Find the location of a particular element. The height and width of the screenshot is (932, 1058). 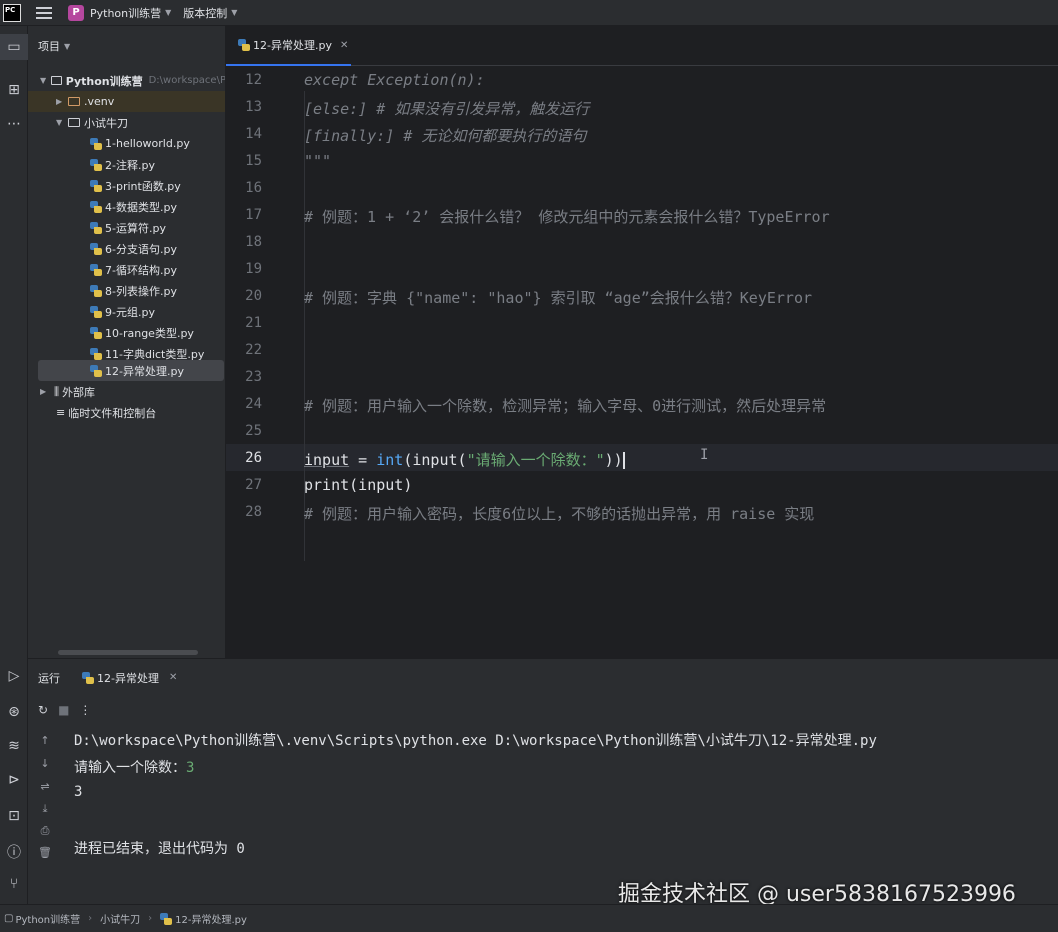

external-libs-label: 外部库 is located at coordinates (79, 392).